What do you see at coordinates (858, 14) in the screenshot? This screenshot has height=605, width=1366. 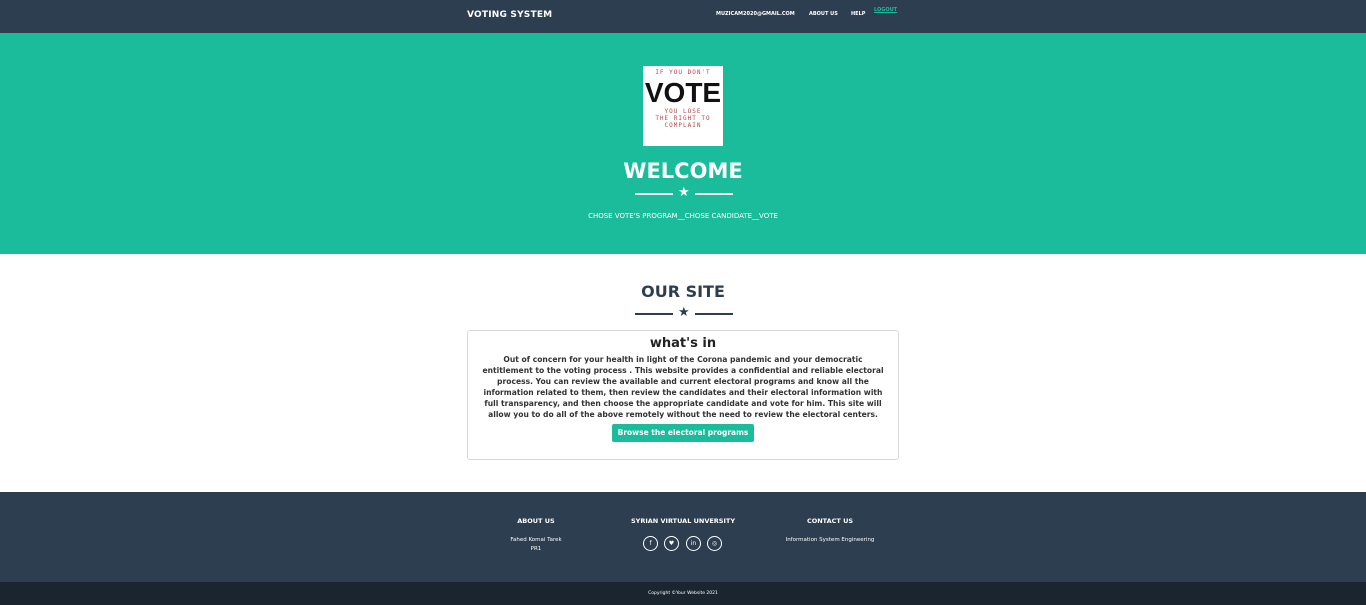 I see `nav-help-link: HELP` at bounding box center [858, 14].